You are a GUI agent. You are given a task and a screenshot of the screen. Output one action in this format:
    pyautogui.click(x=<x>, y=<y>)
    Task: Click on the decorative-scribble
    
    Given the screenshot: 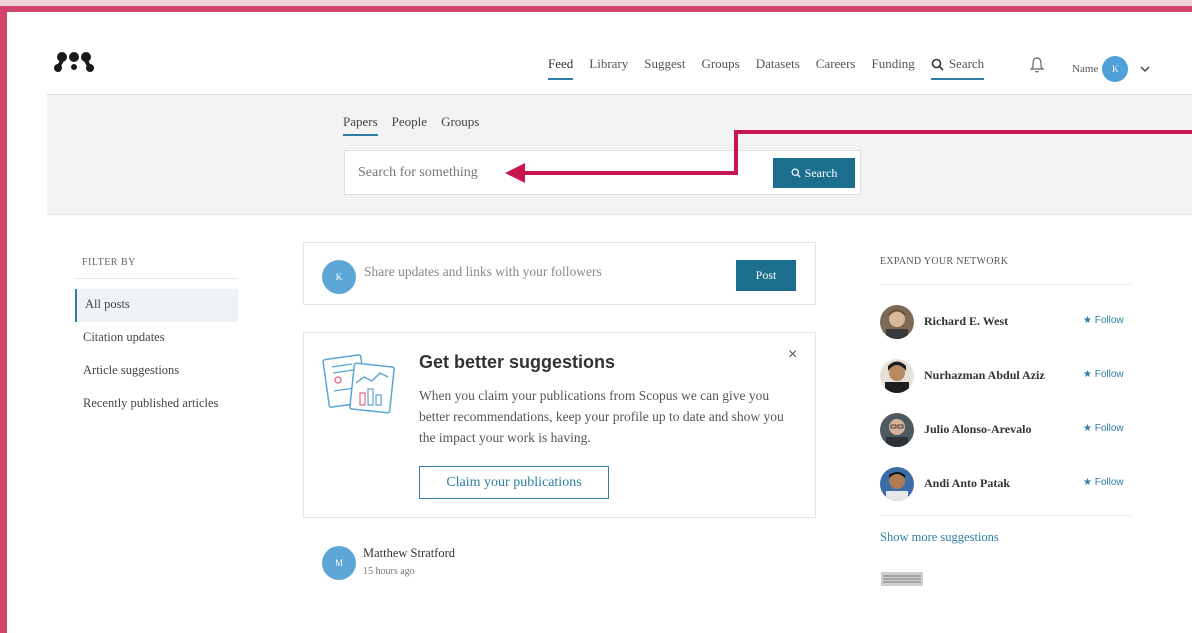 What is the action you would take?
    pyautogui.click(x=902, y=579)
    